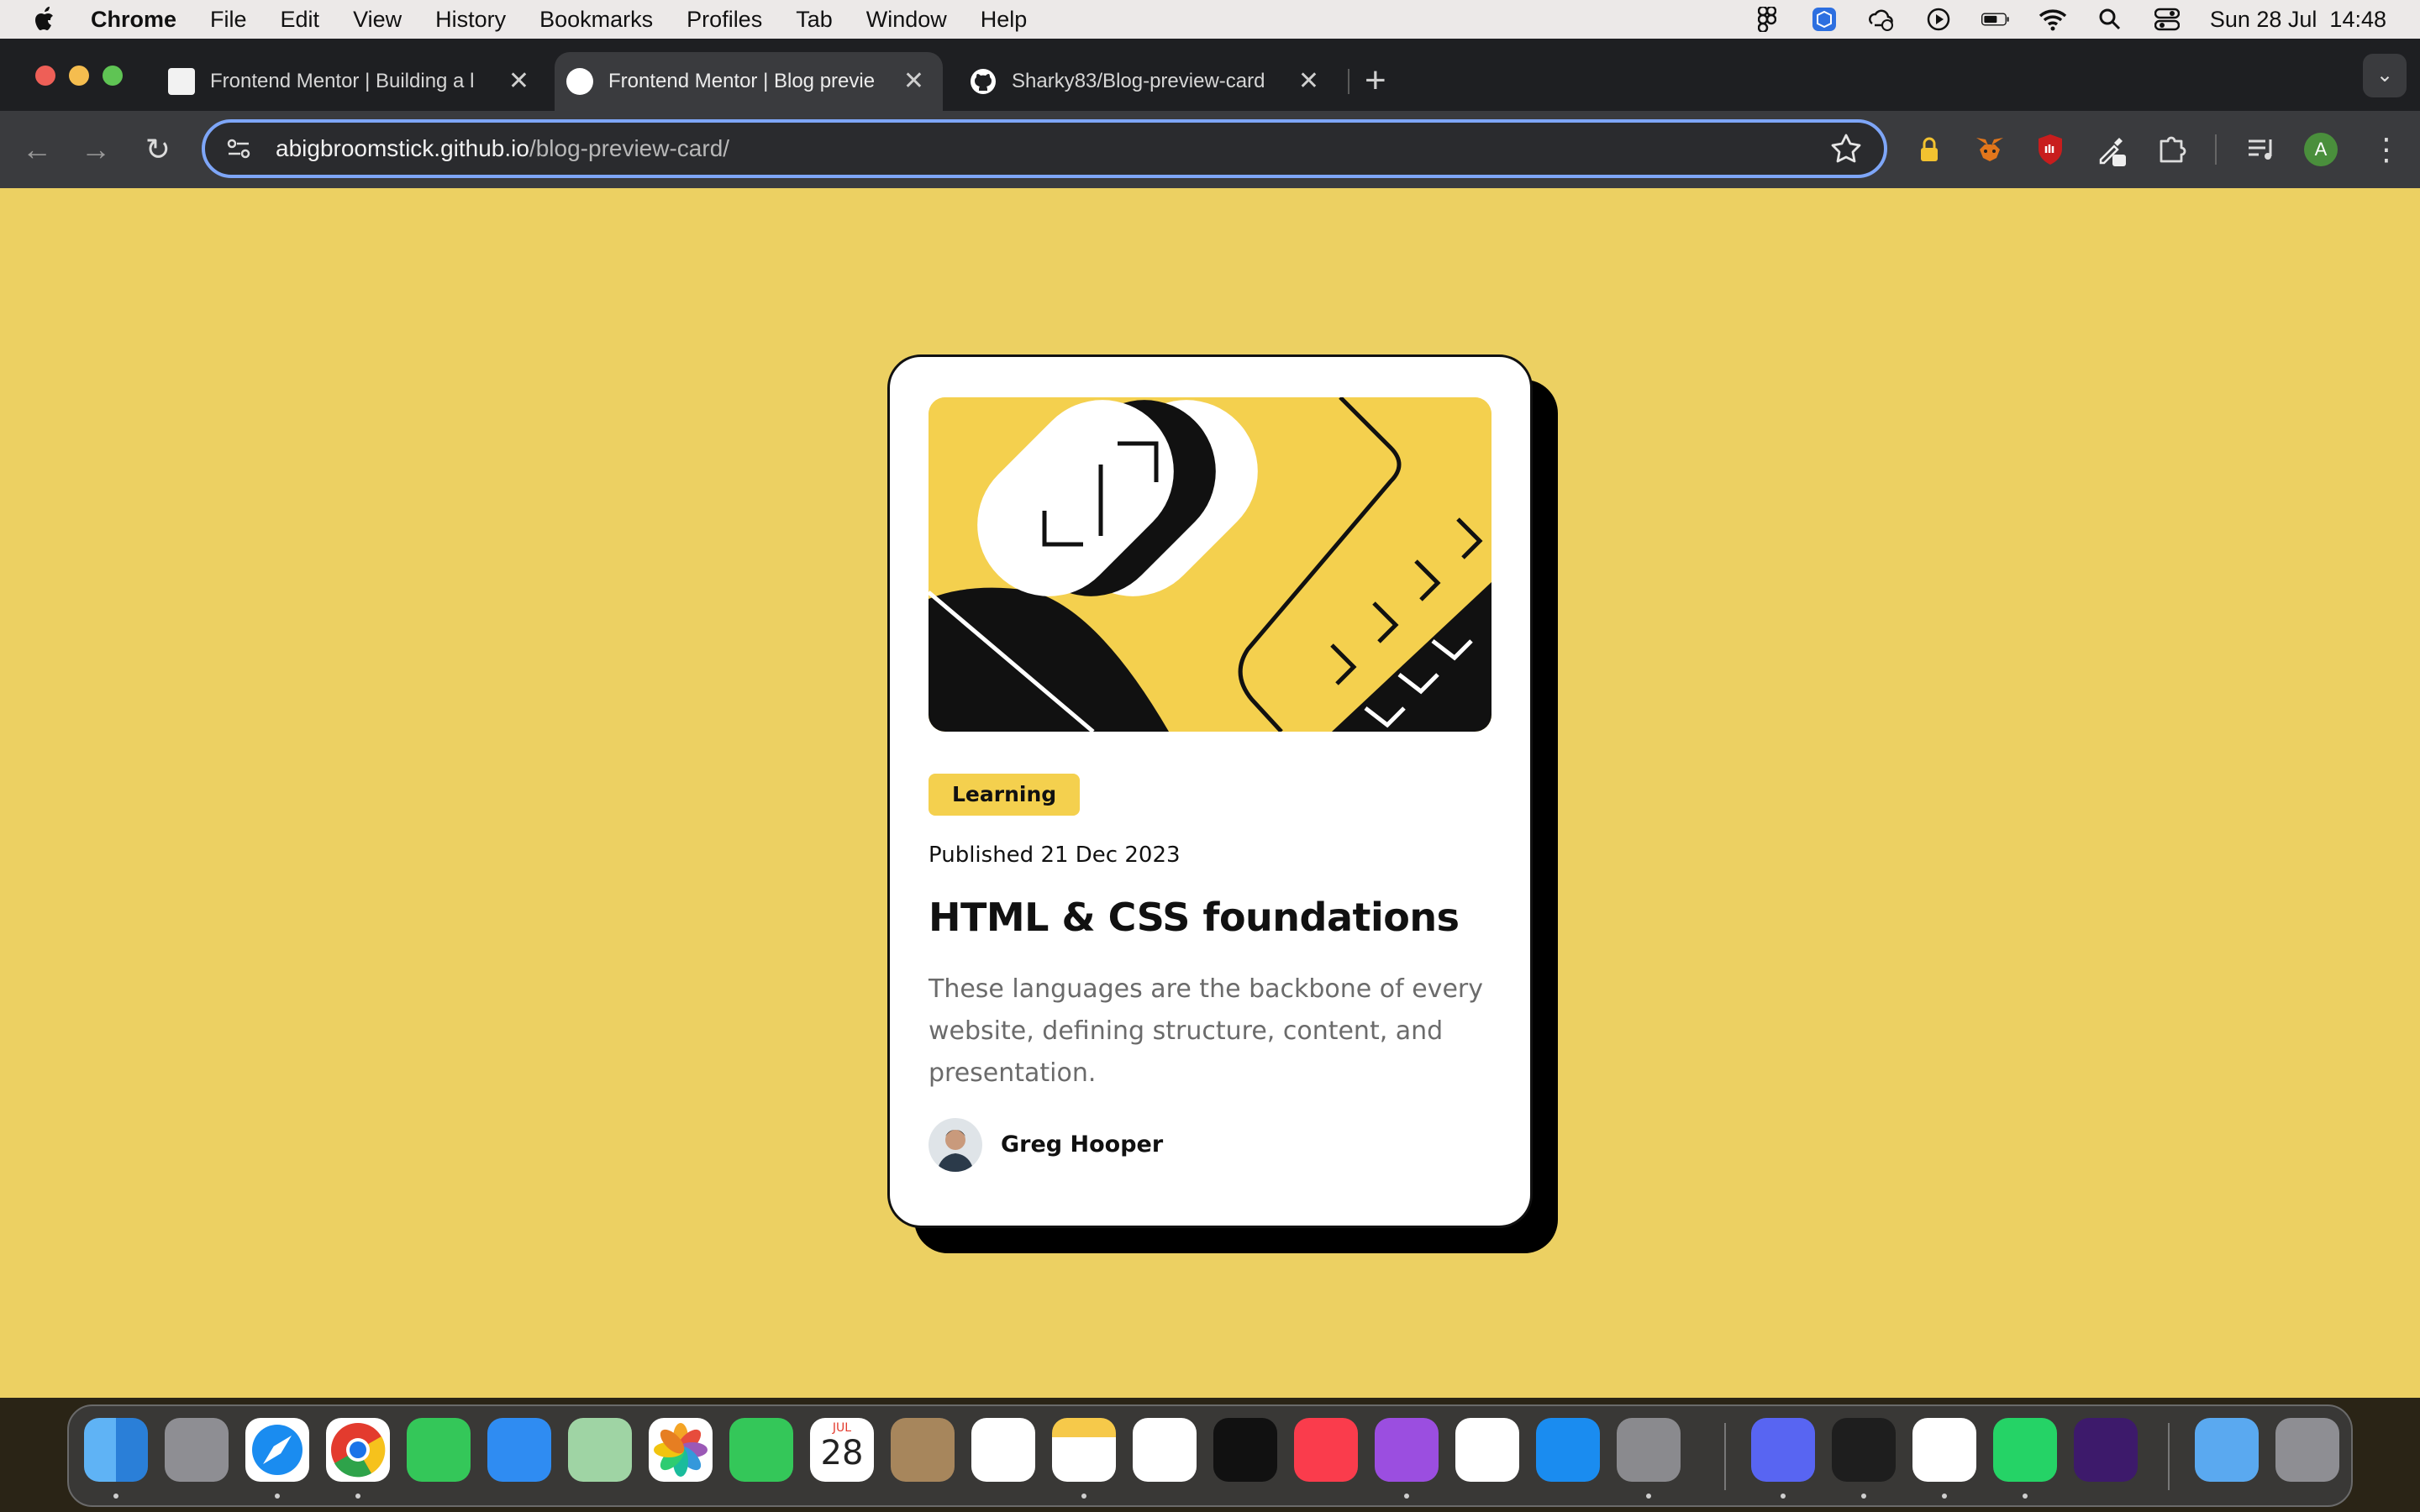  What do you see at coordinates (2167, 19) in the screenshot?
I see `control-center-icon` at bounding box center [2167, 19].